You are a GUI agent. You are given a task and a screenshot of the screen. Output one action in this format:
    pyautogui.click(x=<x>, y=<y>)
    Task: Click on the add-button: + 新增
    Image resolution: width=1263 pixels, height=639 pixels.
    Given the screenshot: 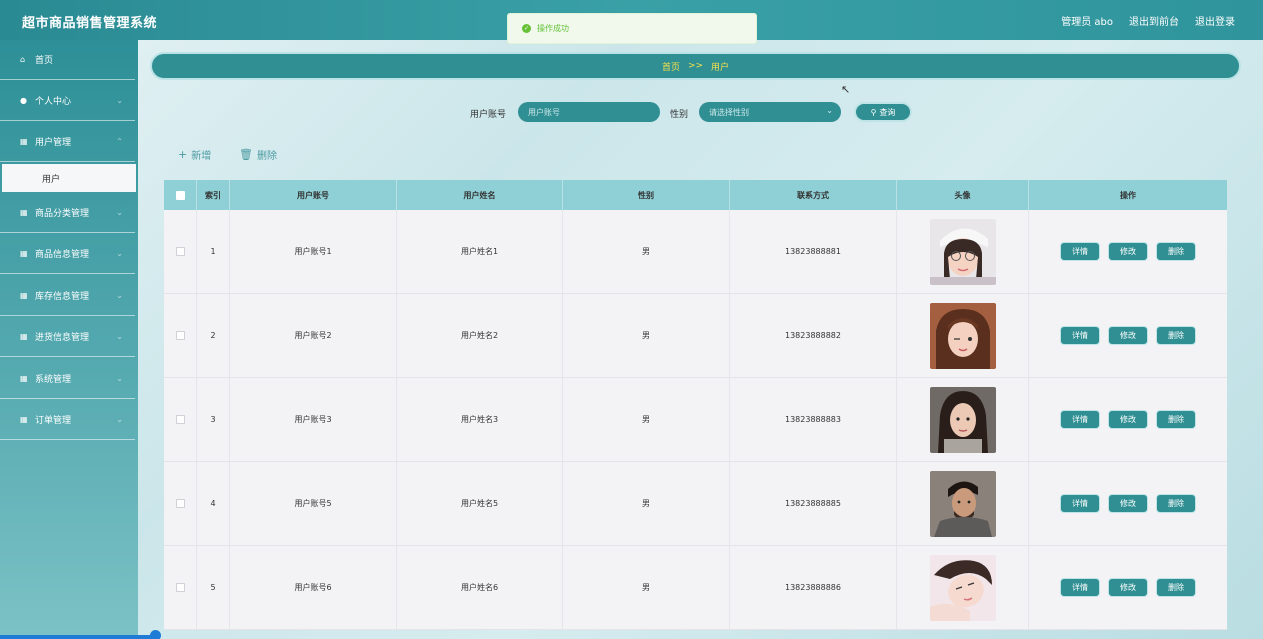 What is the action you would take?
    pyautogui.click(x=194, y=154)
    